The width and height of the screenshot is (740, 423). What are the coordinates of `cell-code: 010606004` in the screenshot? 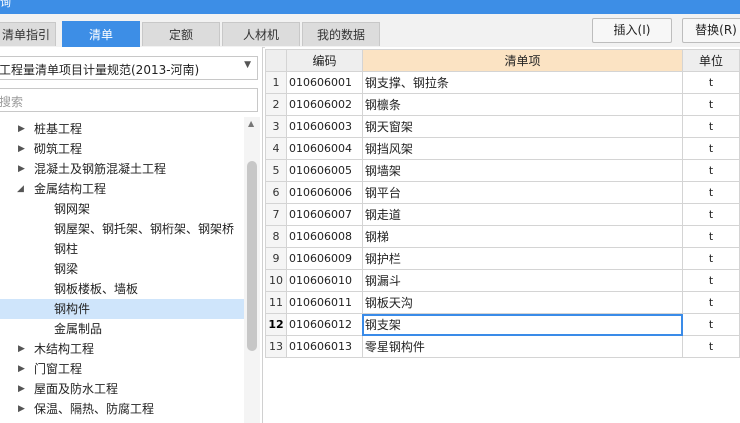 It's located at (324, 148).